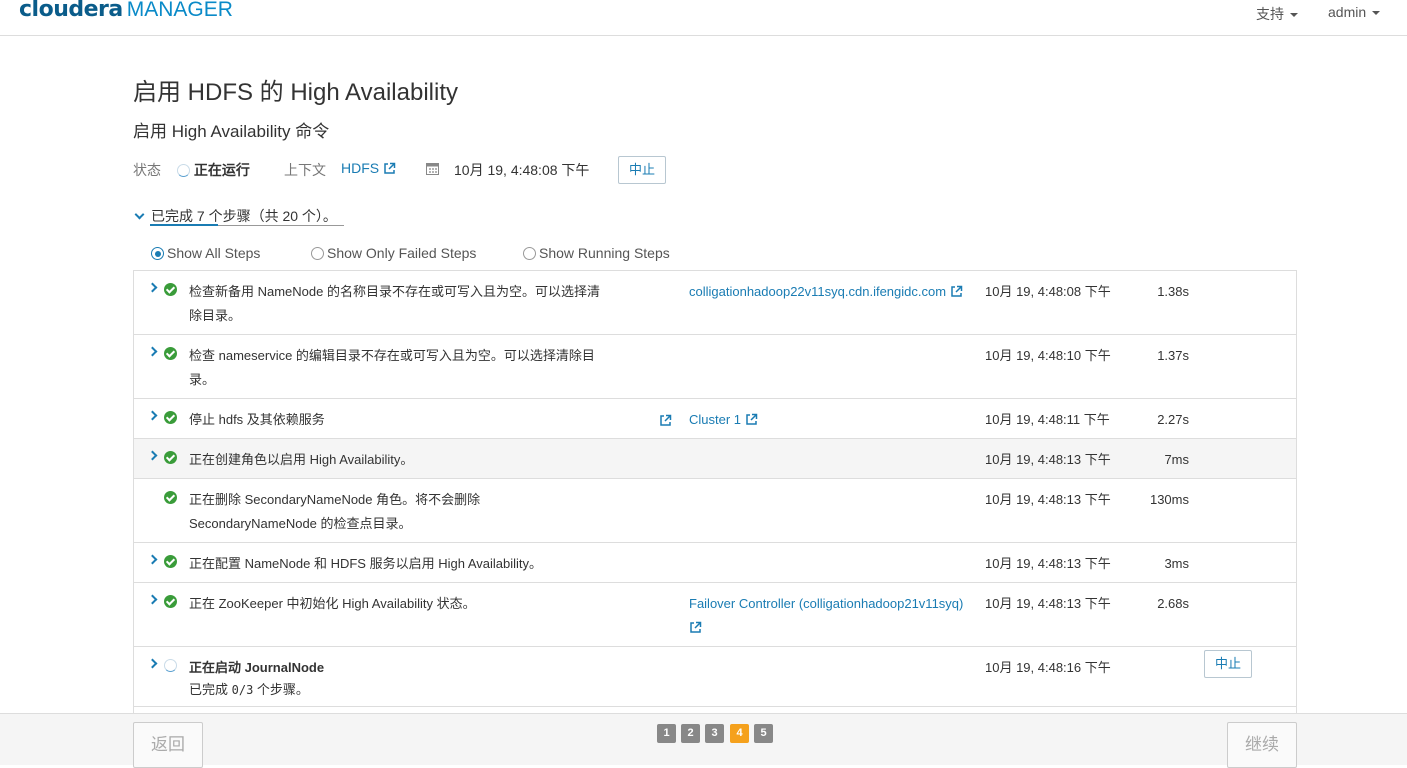 The height and width of the screenshot is (768, 1407). I want to click on status-label: 状态, so click(147, 170).